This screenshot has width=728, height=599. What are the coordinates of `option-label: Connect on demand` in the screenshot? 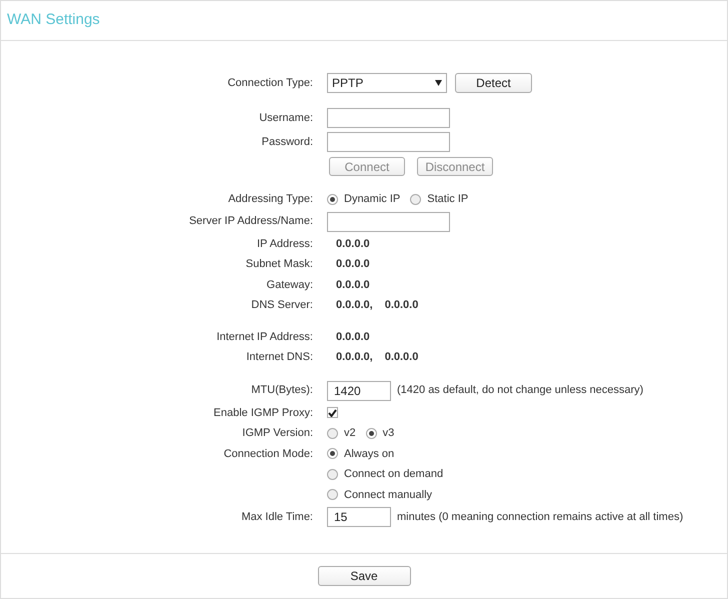 It's located at (394, 474).